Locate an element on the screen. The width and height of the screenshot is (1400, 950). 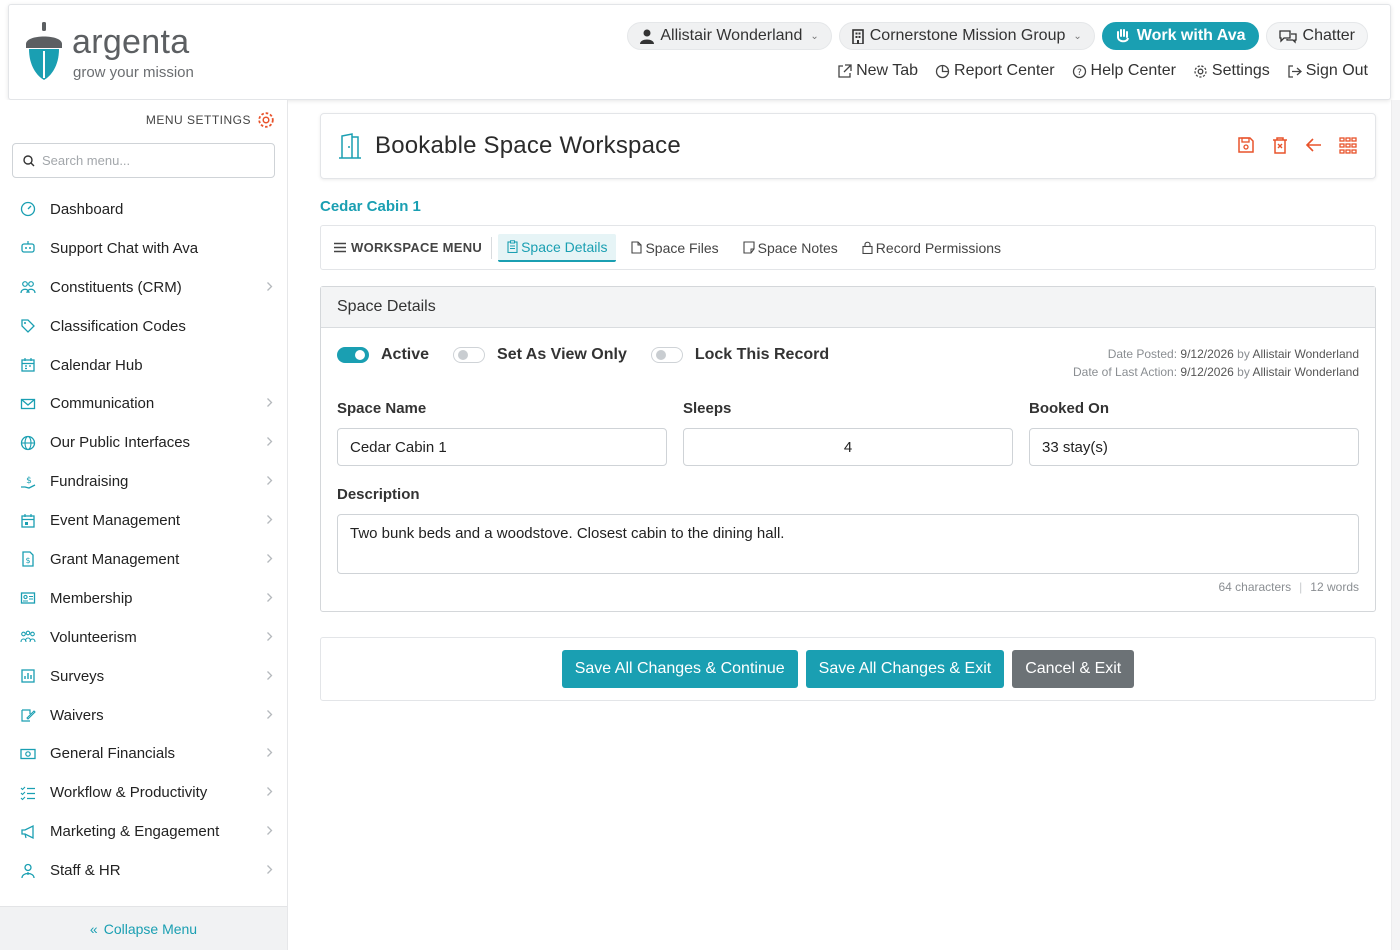
save-icon is located at coordinates (1246, 145).